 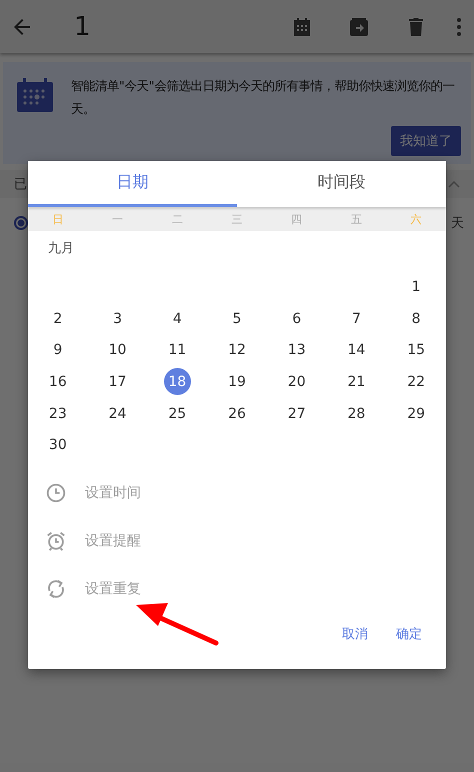 I want to click on tab: 日期, so click(x=132, y=184).